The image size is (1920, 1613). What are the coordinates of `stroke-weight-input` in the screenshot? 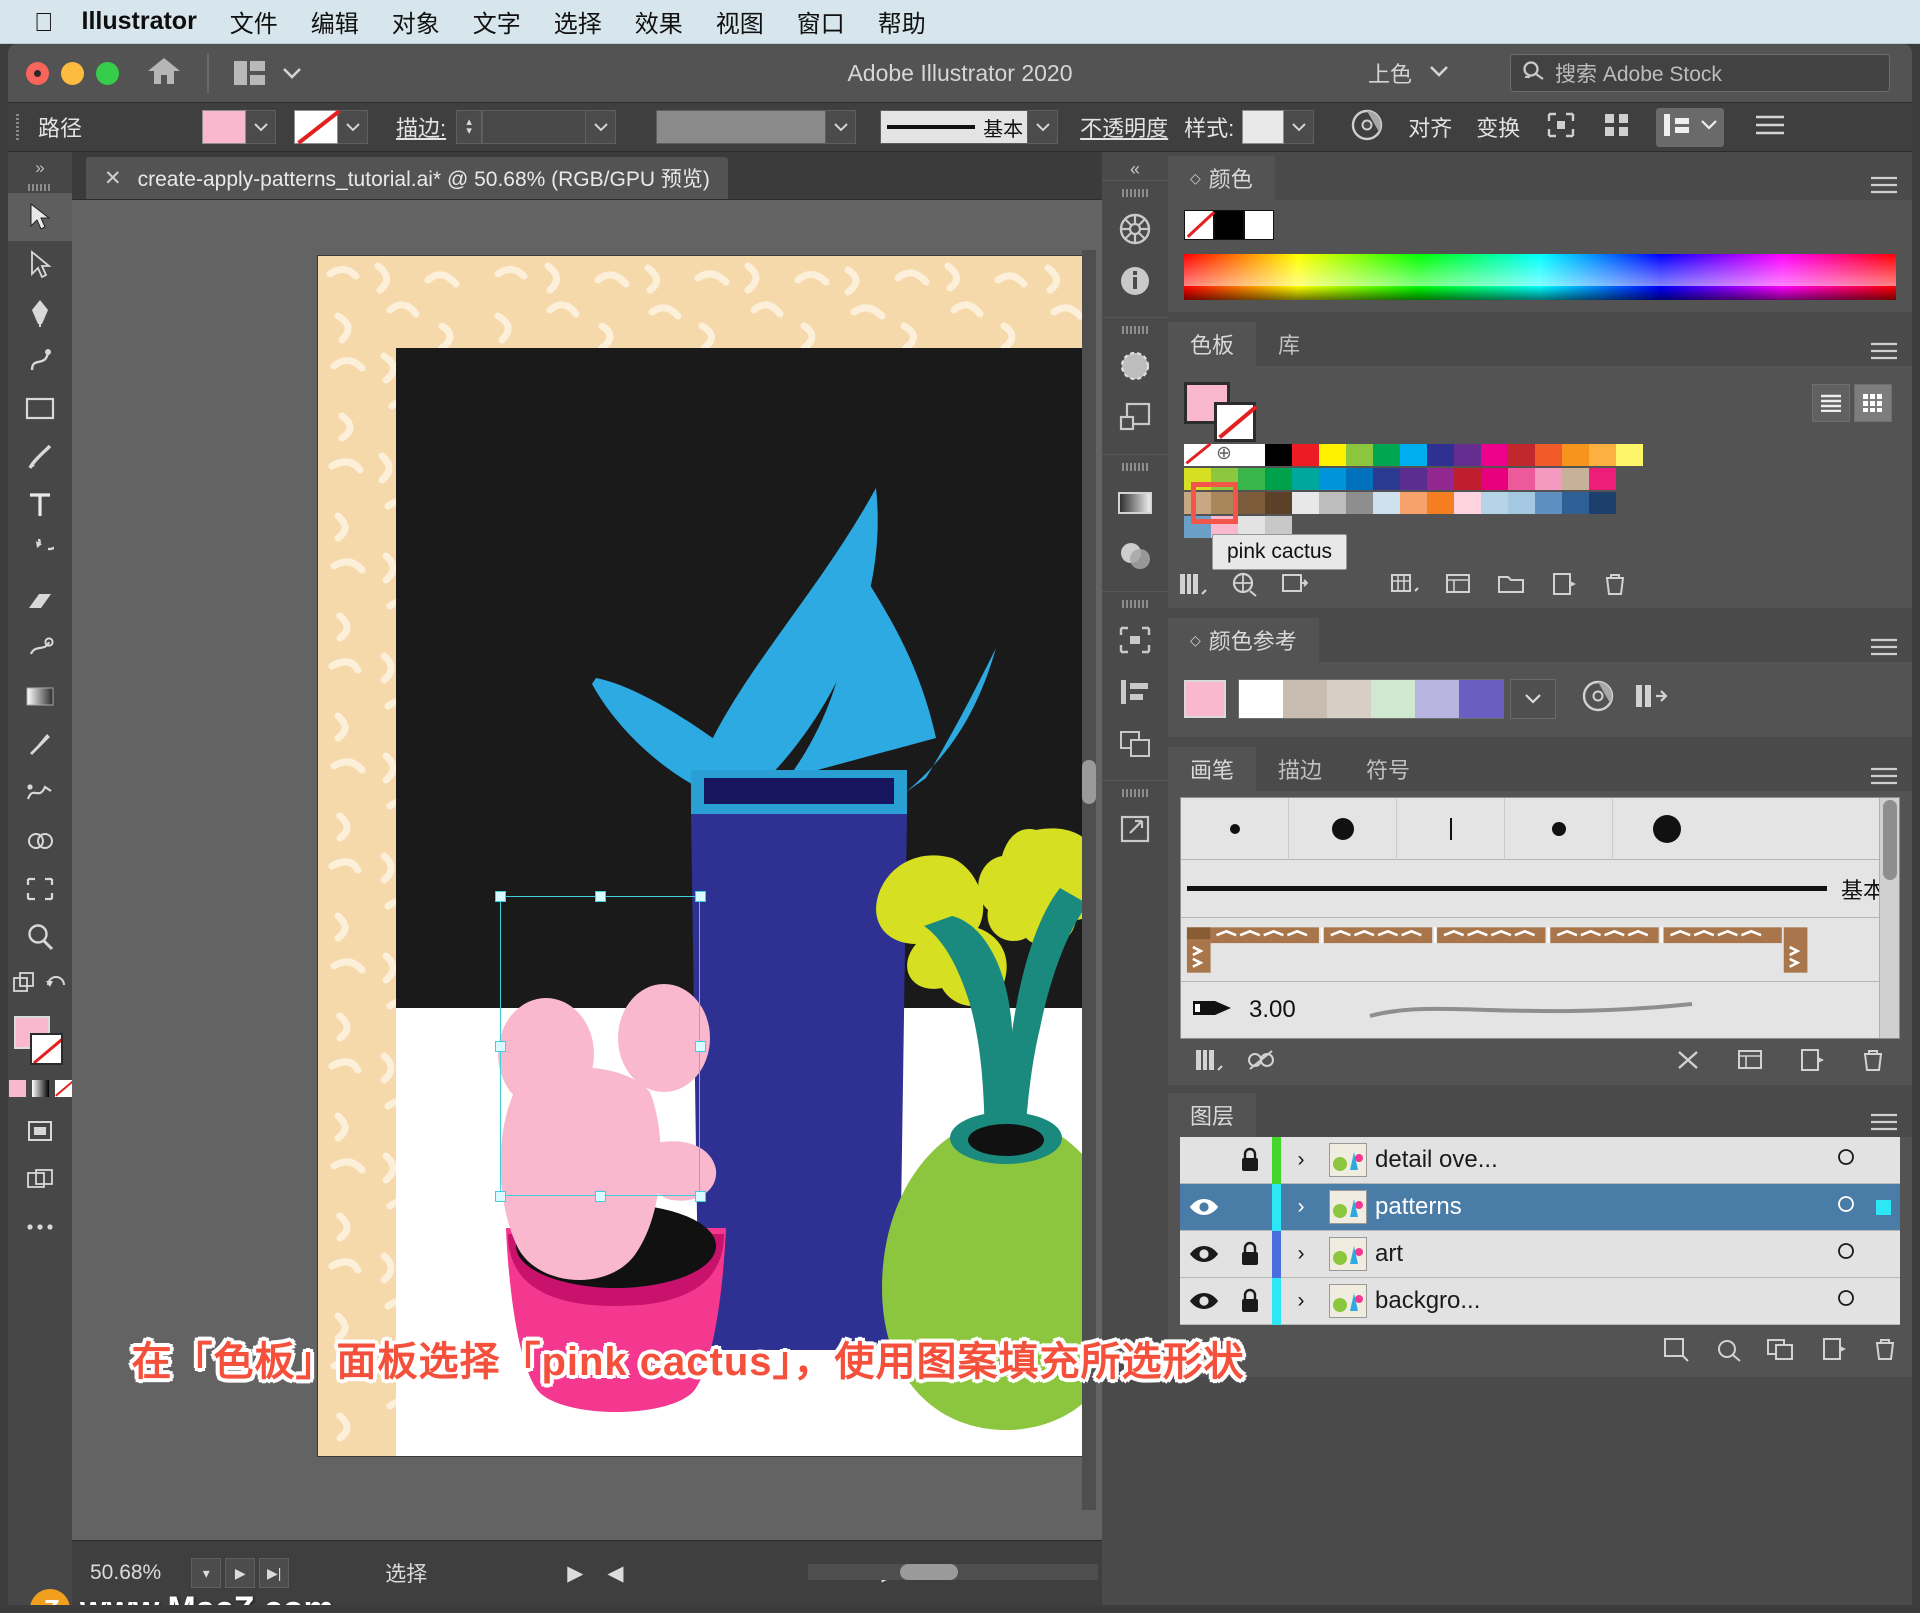 It's located at (534, 127).